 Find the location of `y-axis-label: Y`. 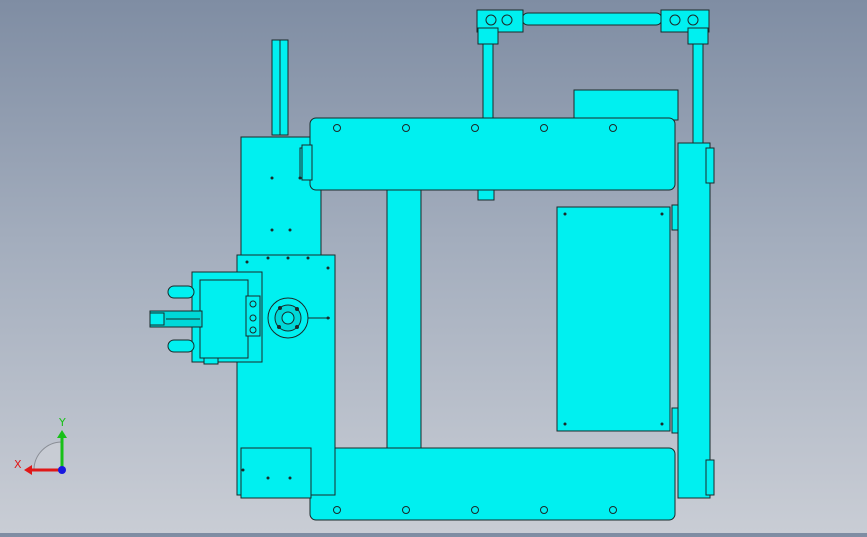

y-axis-label: Y is located at coordinates (62, 422).